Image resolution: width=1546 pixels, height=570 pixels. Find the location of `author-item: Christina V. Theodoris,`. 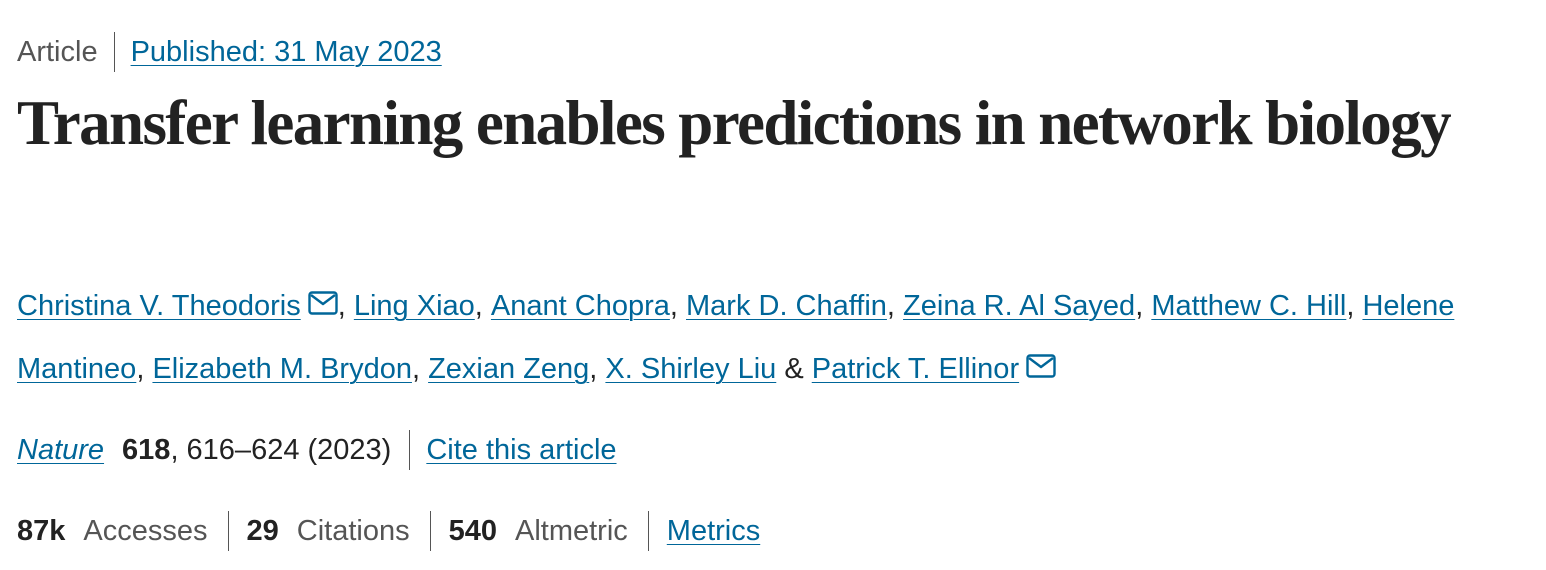

author-item: Christina V. Theodoris, is located at coordinates (185, 306).